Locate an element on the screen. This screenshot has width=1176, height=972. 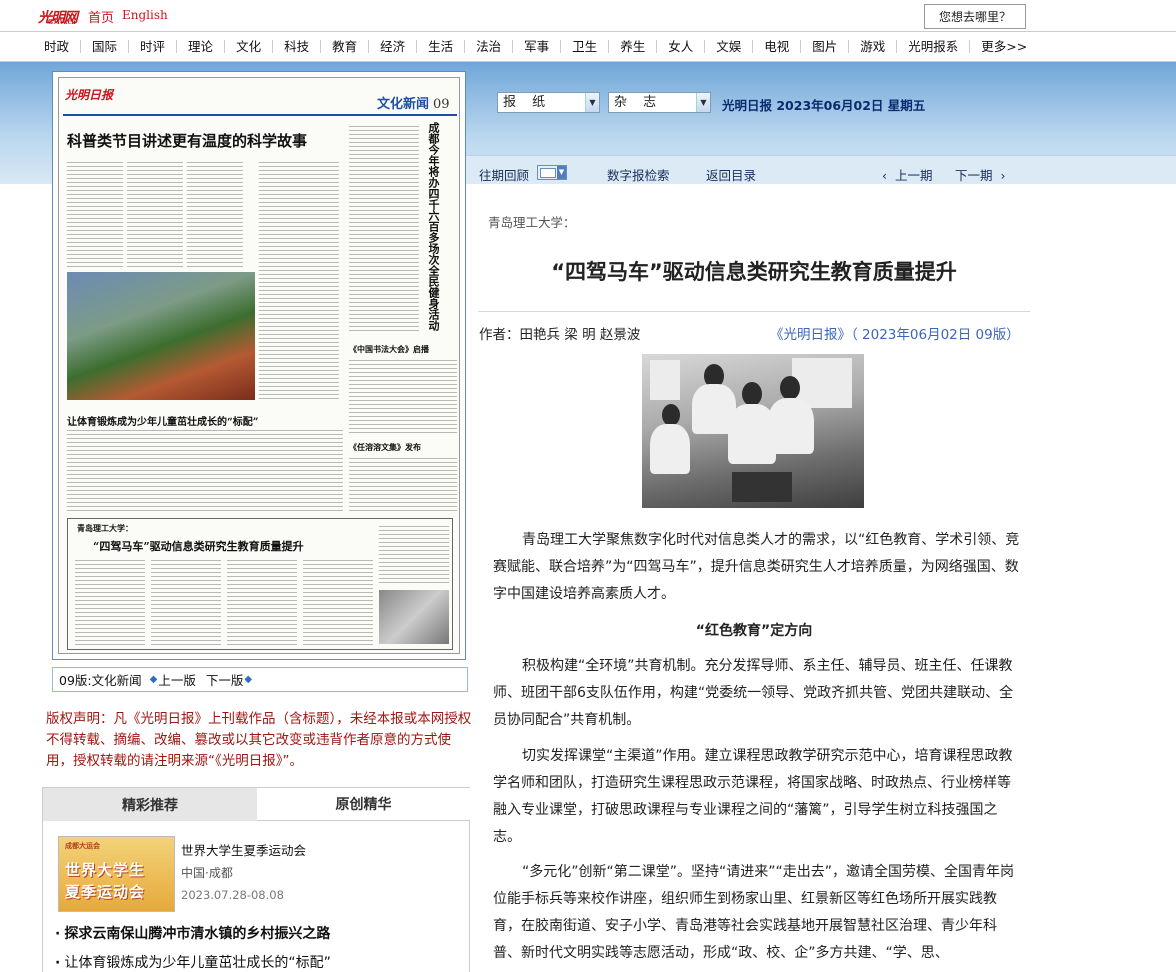
prev-page-link: 上一版 is located at coordinates (177, 679).